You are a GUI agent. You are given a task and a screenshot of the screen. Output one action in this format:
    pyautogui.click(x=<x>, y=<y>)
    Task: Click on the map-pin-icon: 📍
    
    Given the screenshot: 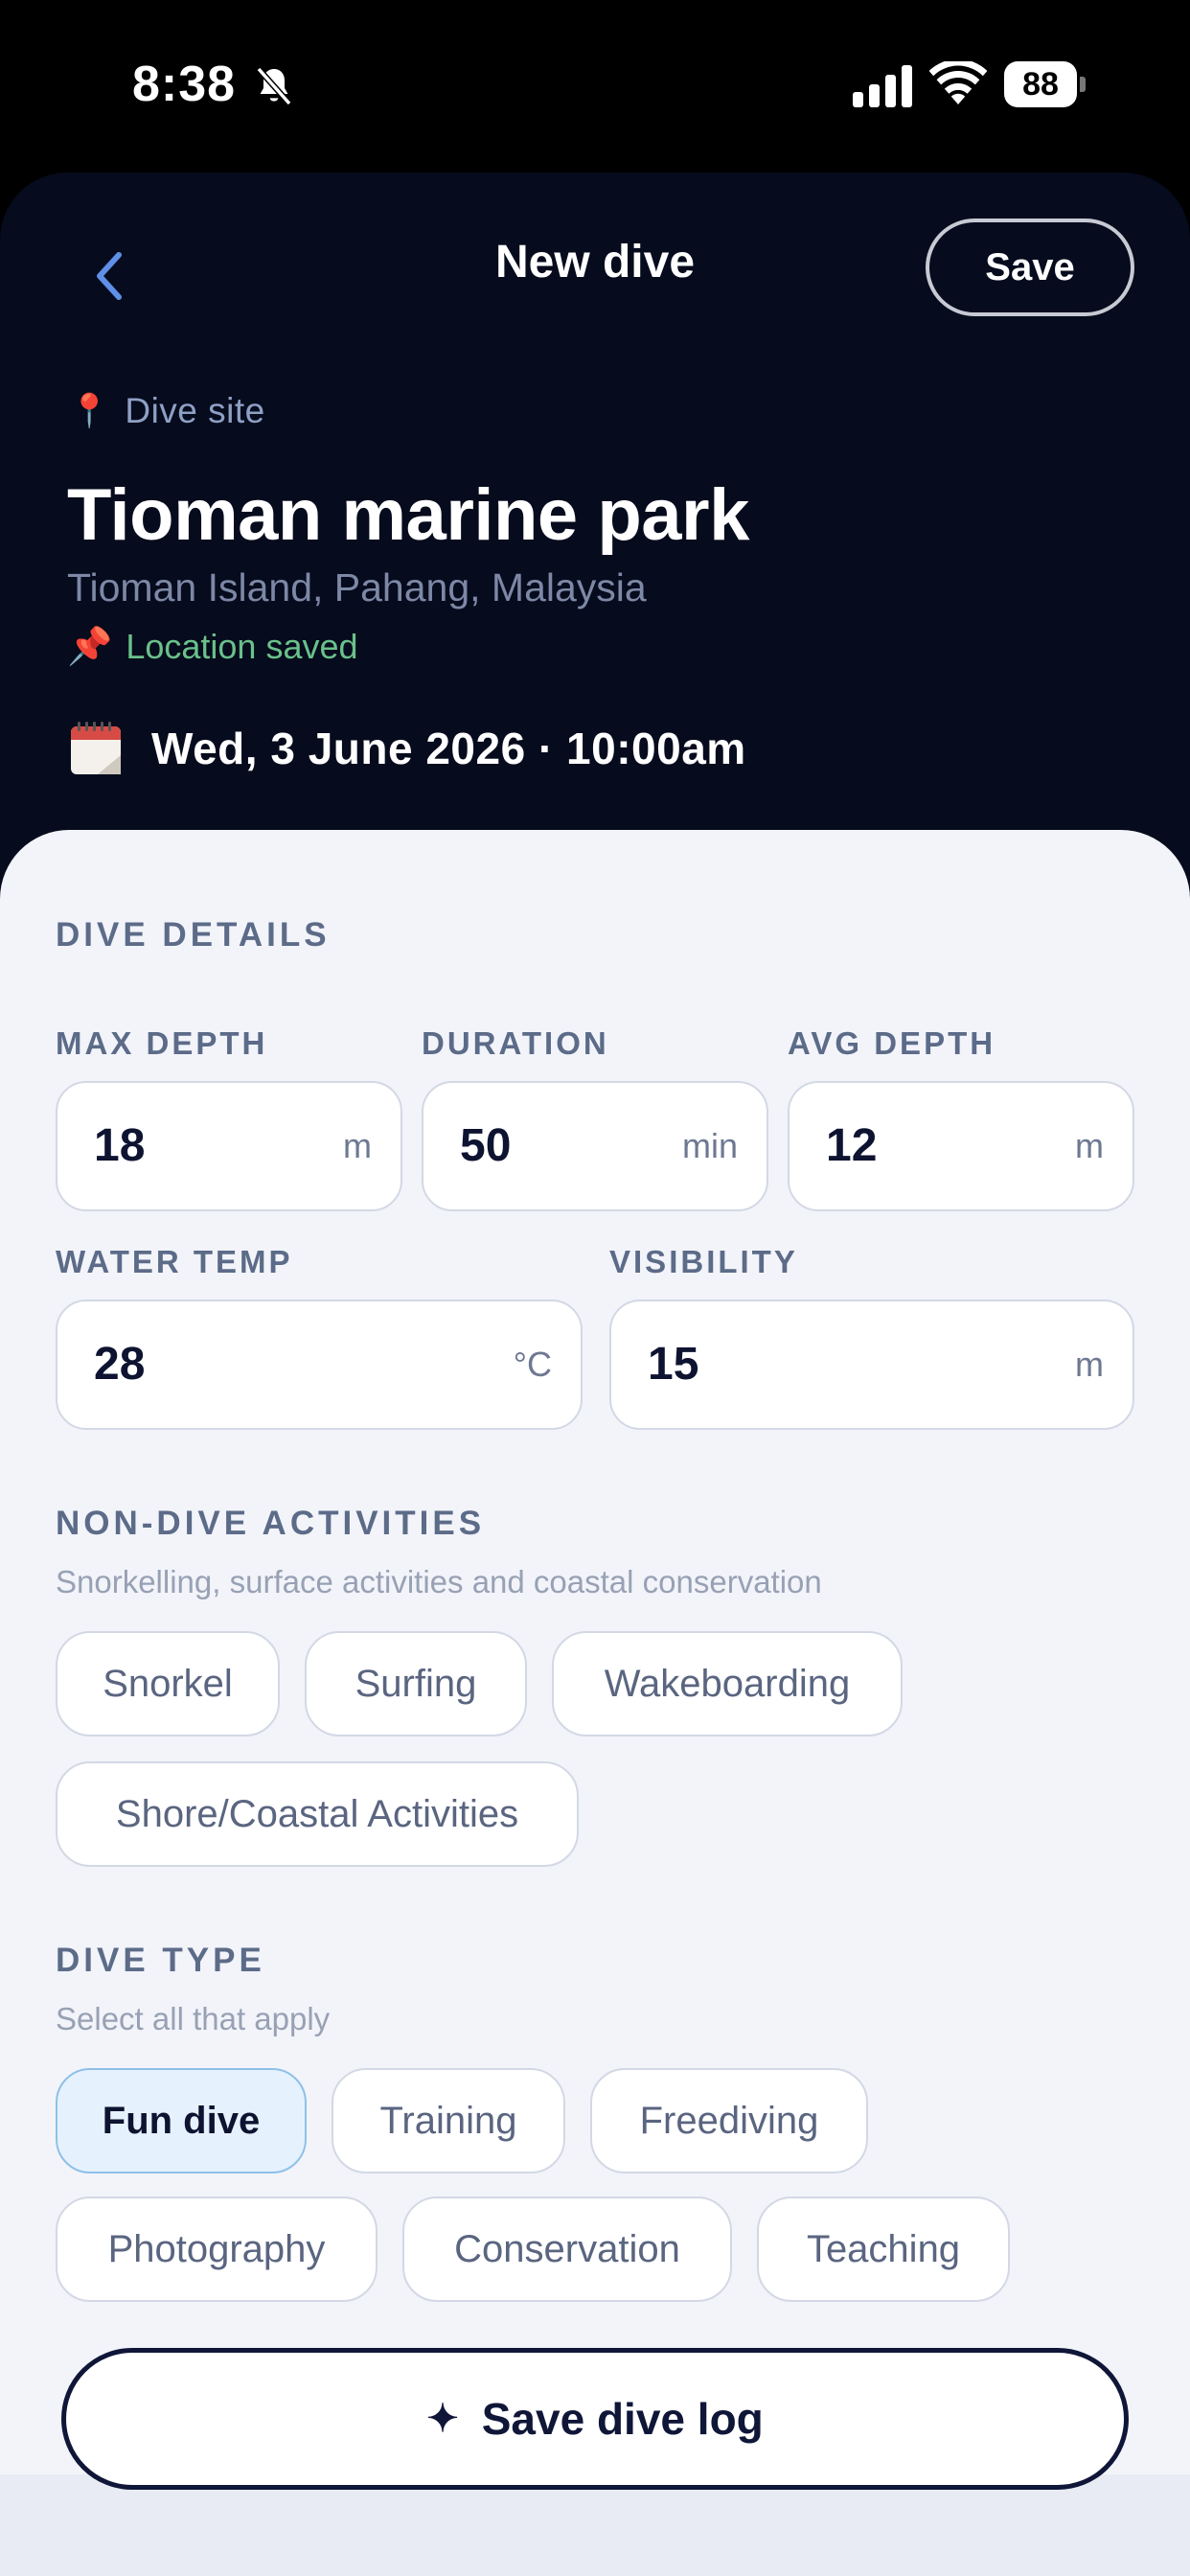 What is the action you would take?
    pyautogui.click(x=89, y=411)
    